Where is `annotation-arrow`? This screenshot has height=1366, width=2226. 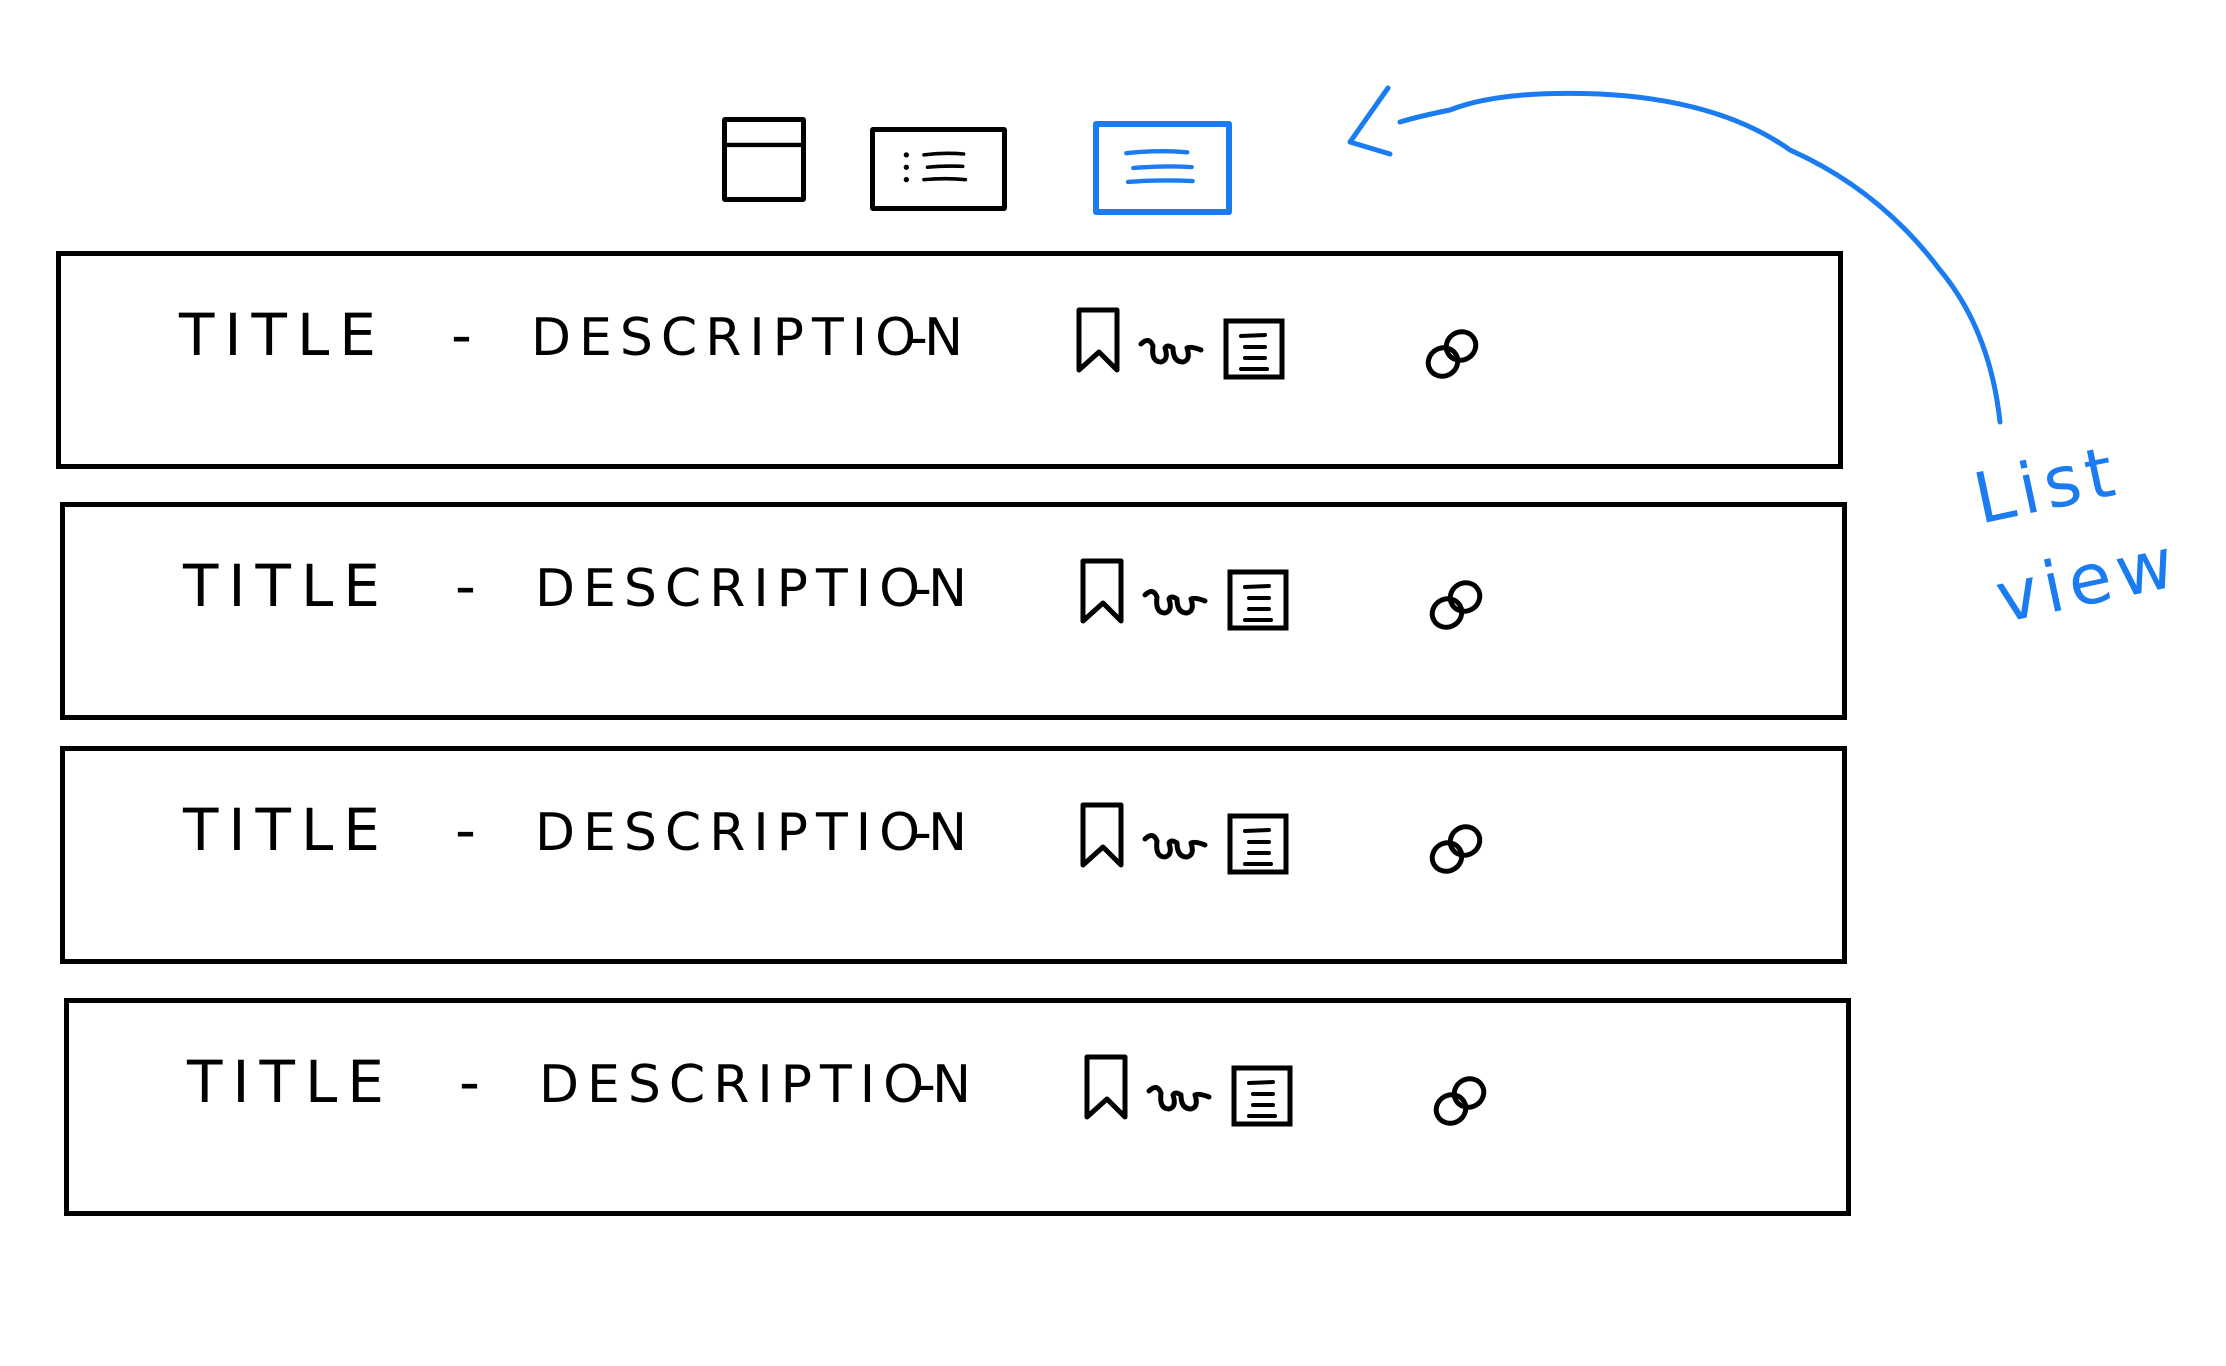
annotation-arrow is located at coordinates (1675, 255).